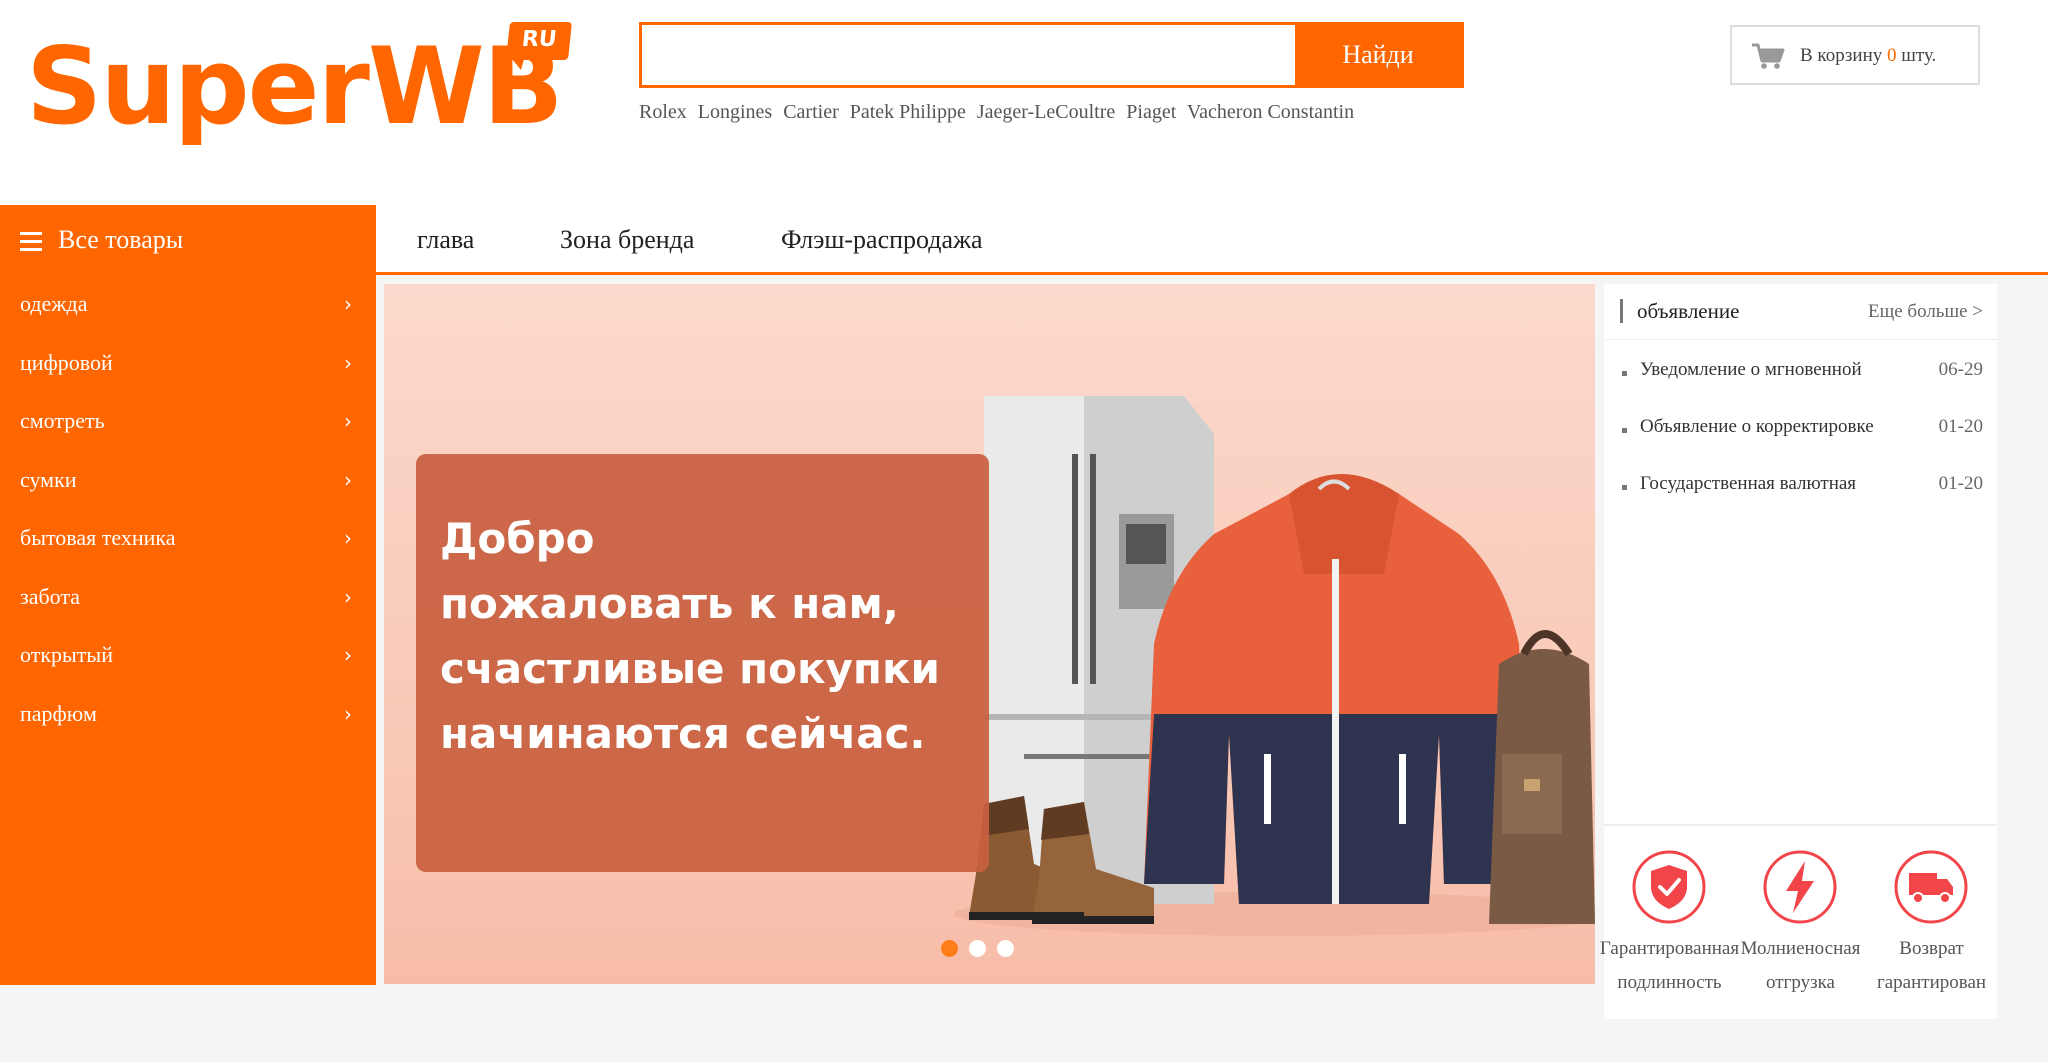 The height and width of the screenshot is (1062, 2048). What do you see at coordinates (690, 668) in the screenshot?
I see `welcome-line: счастливые покупки` at bounding box center [690, 668].